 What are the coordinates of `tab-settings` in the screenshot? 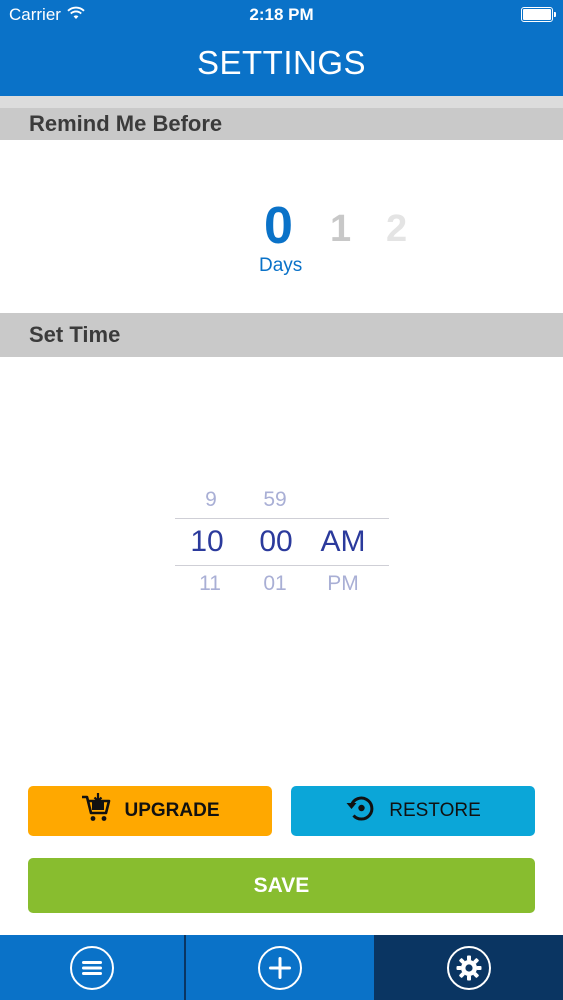 It's located at (468, 967).